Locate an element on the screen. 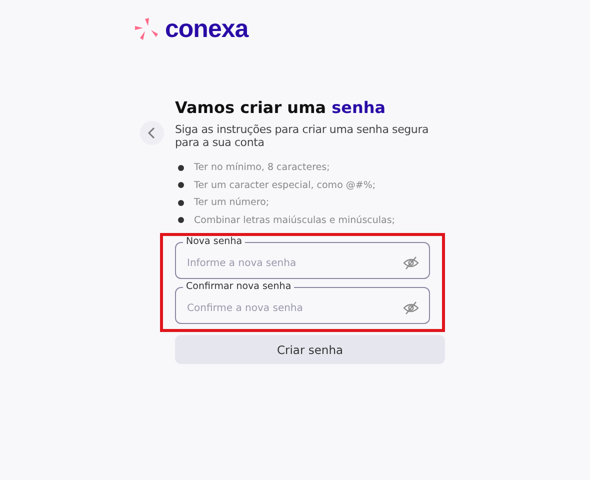 The width and height of the screenshot is (590, 480). logo-text: conexa is located at coordinates (206, 29).